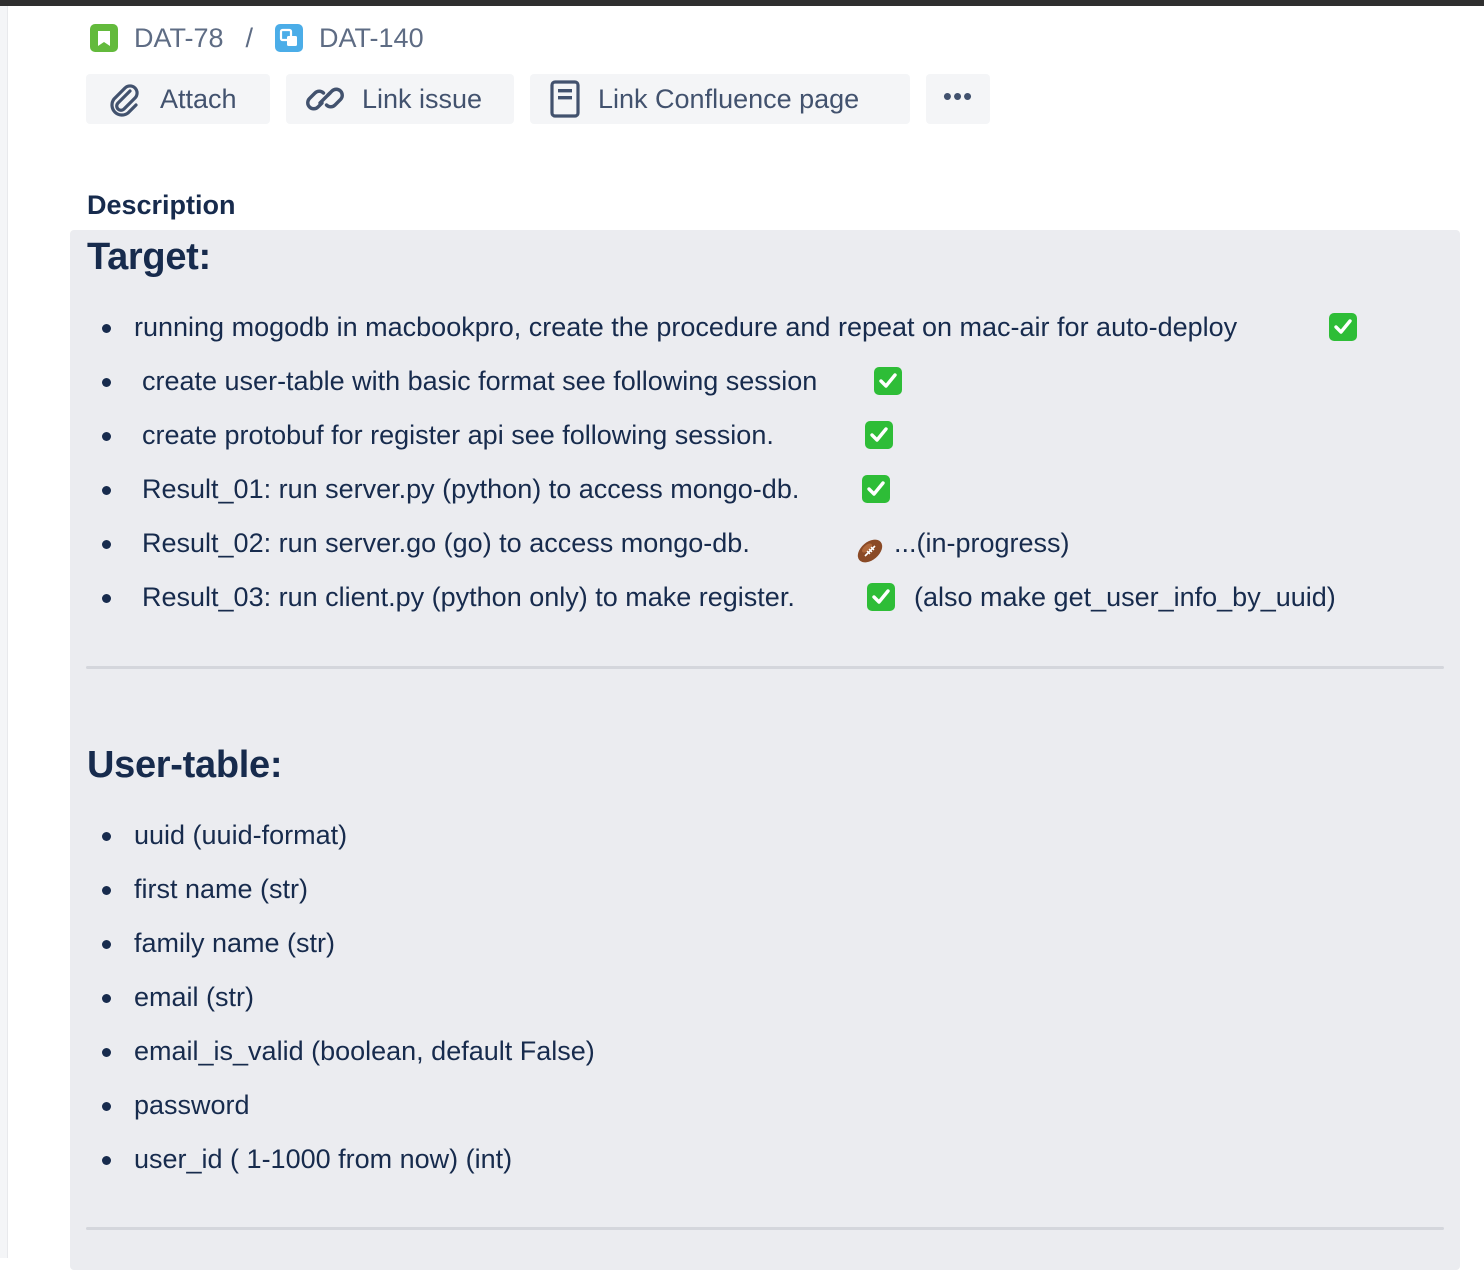 This screenshot has width=1484, height=1270. What do you see at coordinates (565, 99) in the screenshot?
I see `document-icon` at bounding box center [565, 99].